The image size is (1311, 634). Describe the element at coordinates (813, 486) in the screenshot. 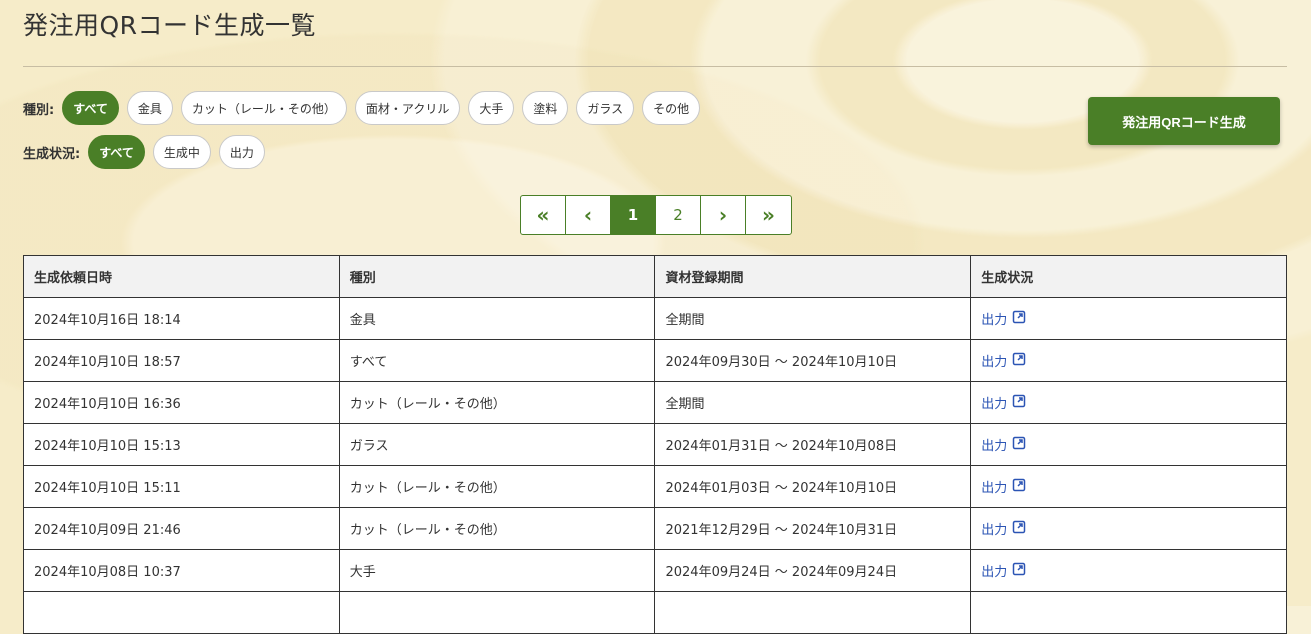

I see `period-cell: 2024年01月03日 〜 2024年10月10日` at that location.